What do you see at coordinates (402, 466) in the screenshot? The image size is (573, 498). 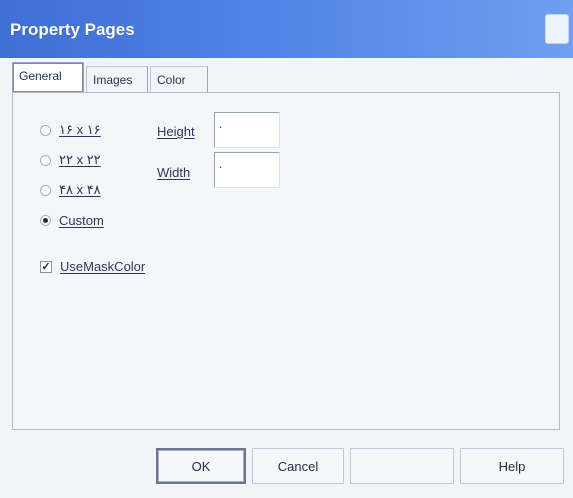 I see `apply-button` at bounding box center [402, 466].